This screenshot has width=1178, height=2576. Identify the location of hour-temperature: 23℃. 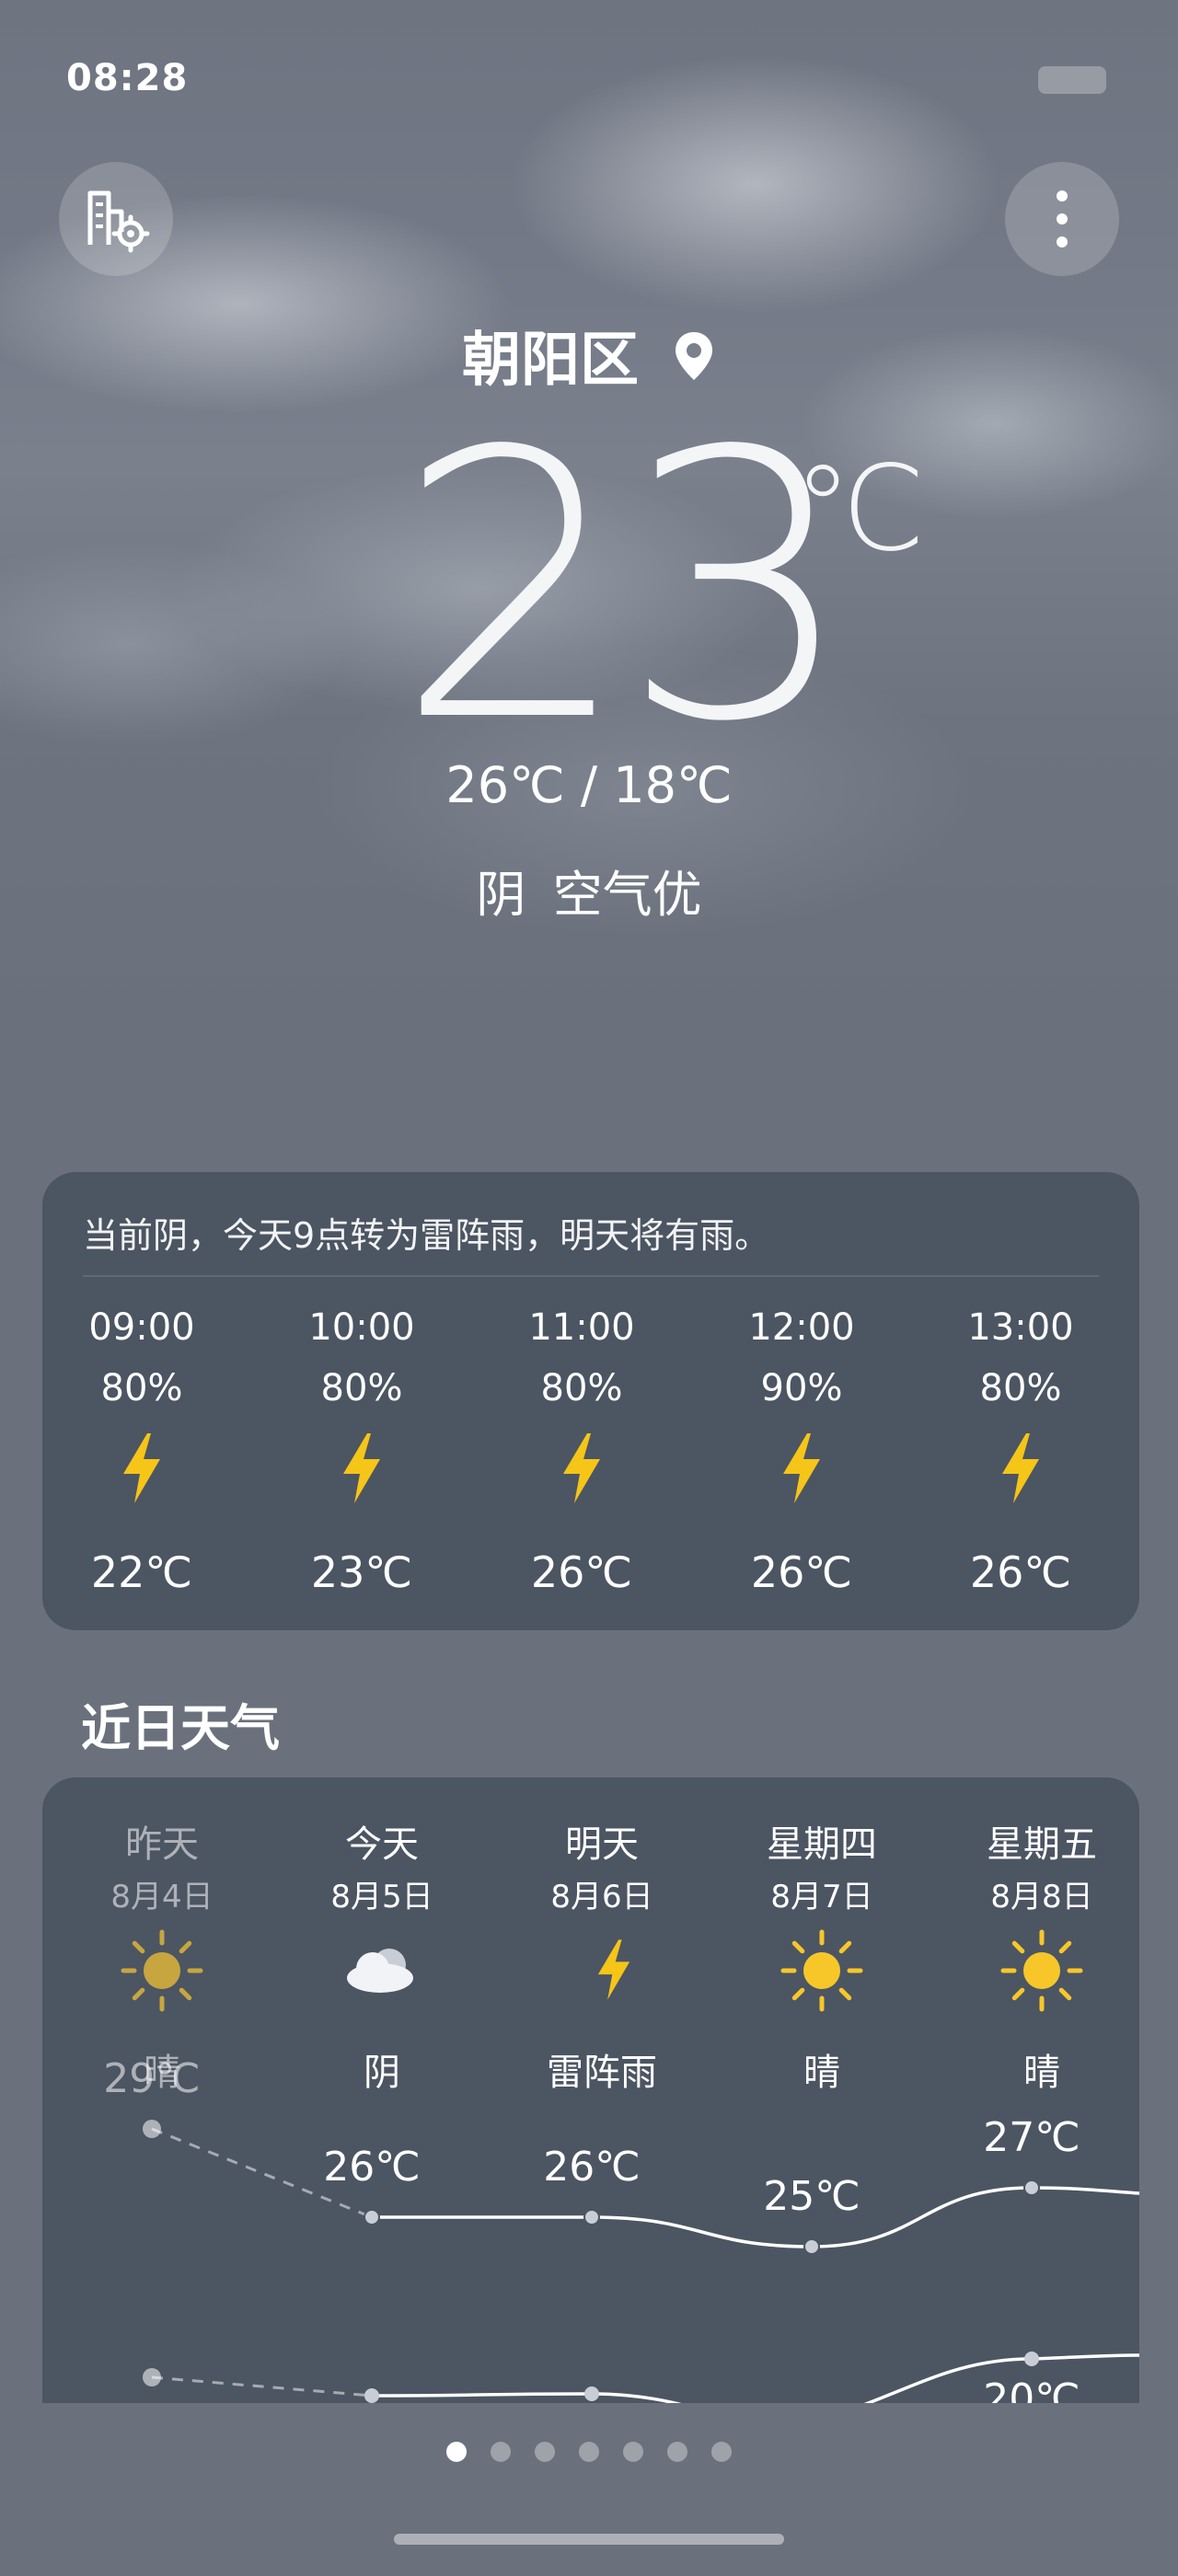
(361, 1572).